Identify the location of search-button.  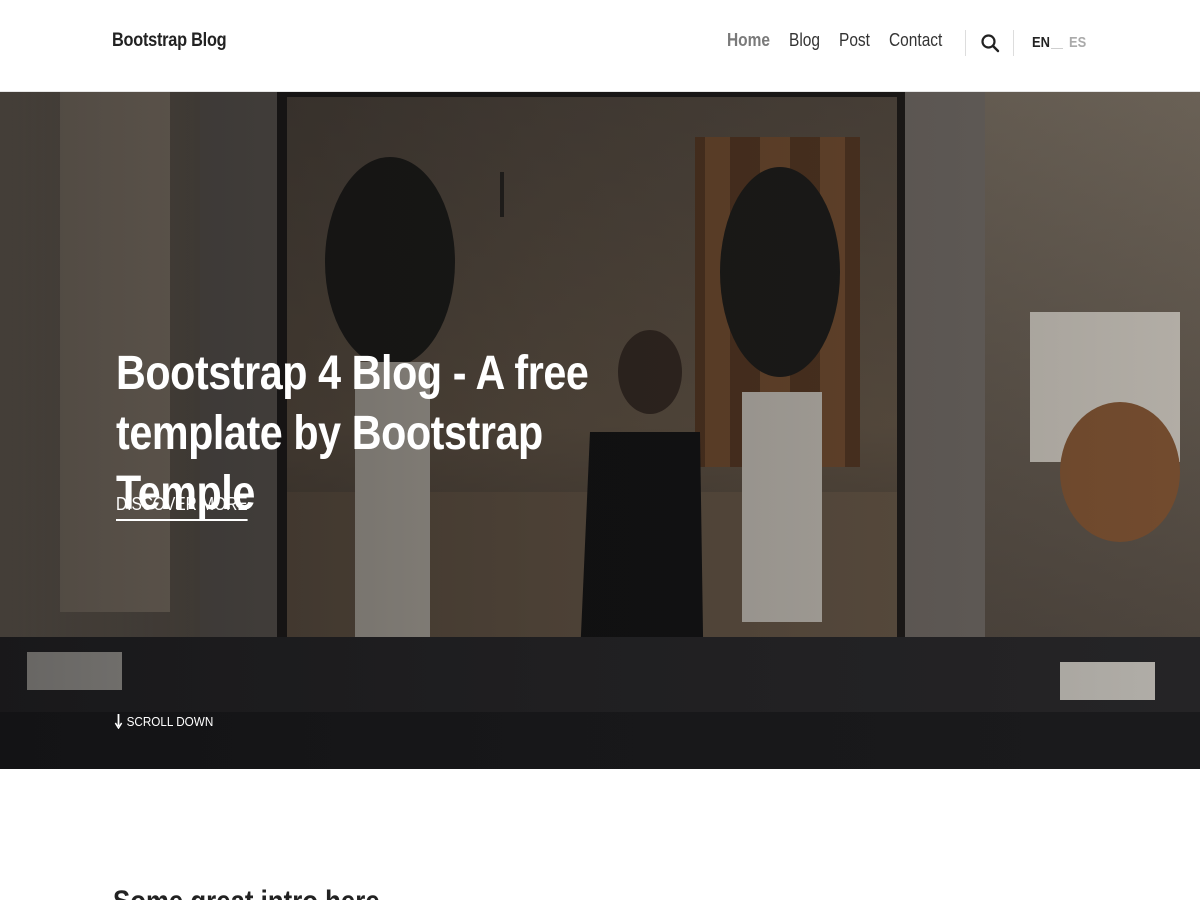
(990, 43).